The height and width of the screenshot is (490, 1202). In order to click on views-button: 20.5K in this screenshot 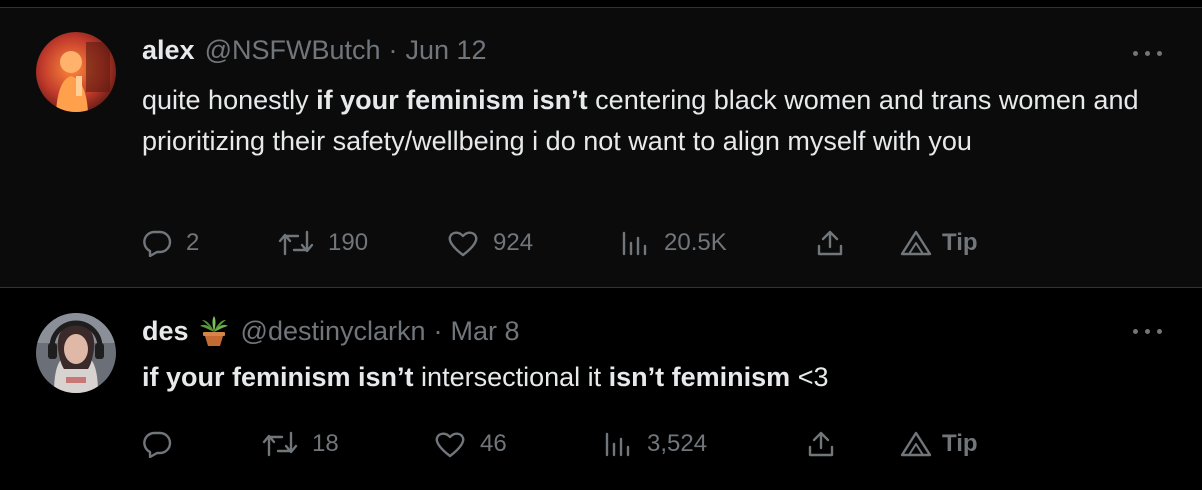, I will do `click(673, 243)`.